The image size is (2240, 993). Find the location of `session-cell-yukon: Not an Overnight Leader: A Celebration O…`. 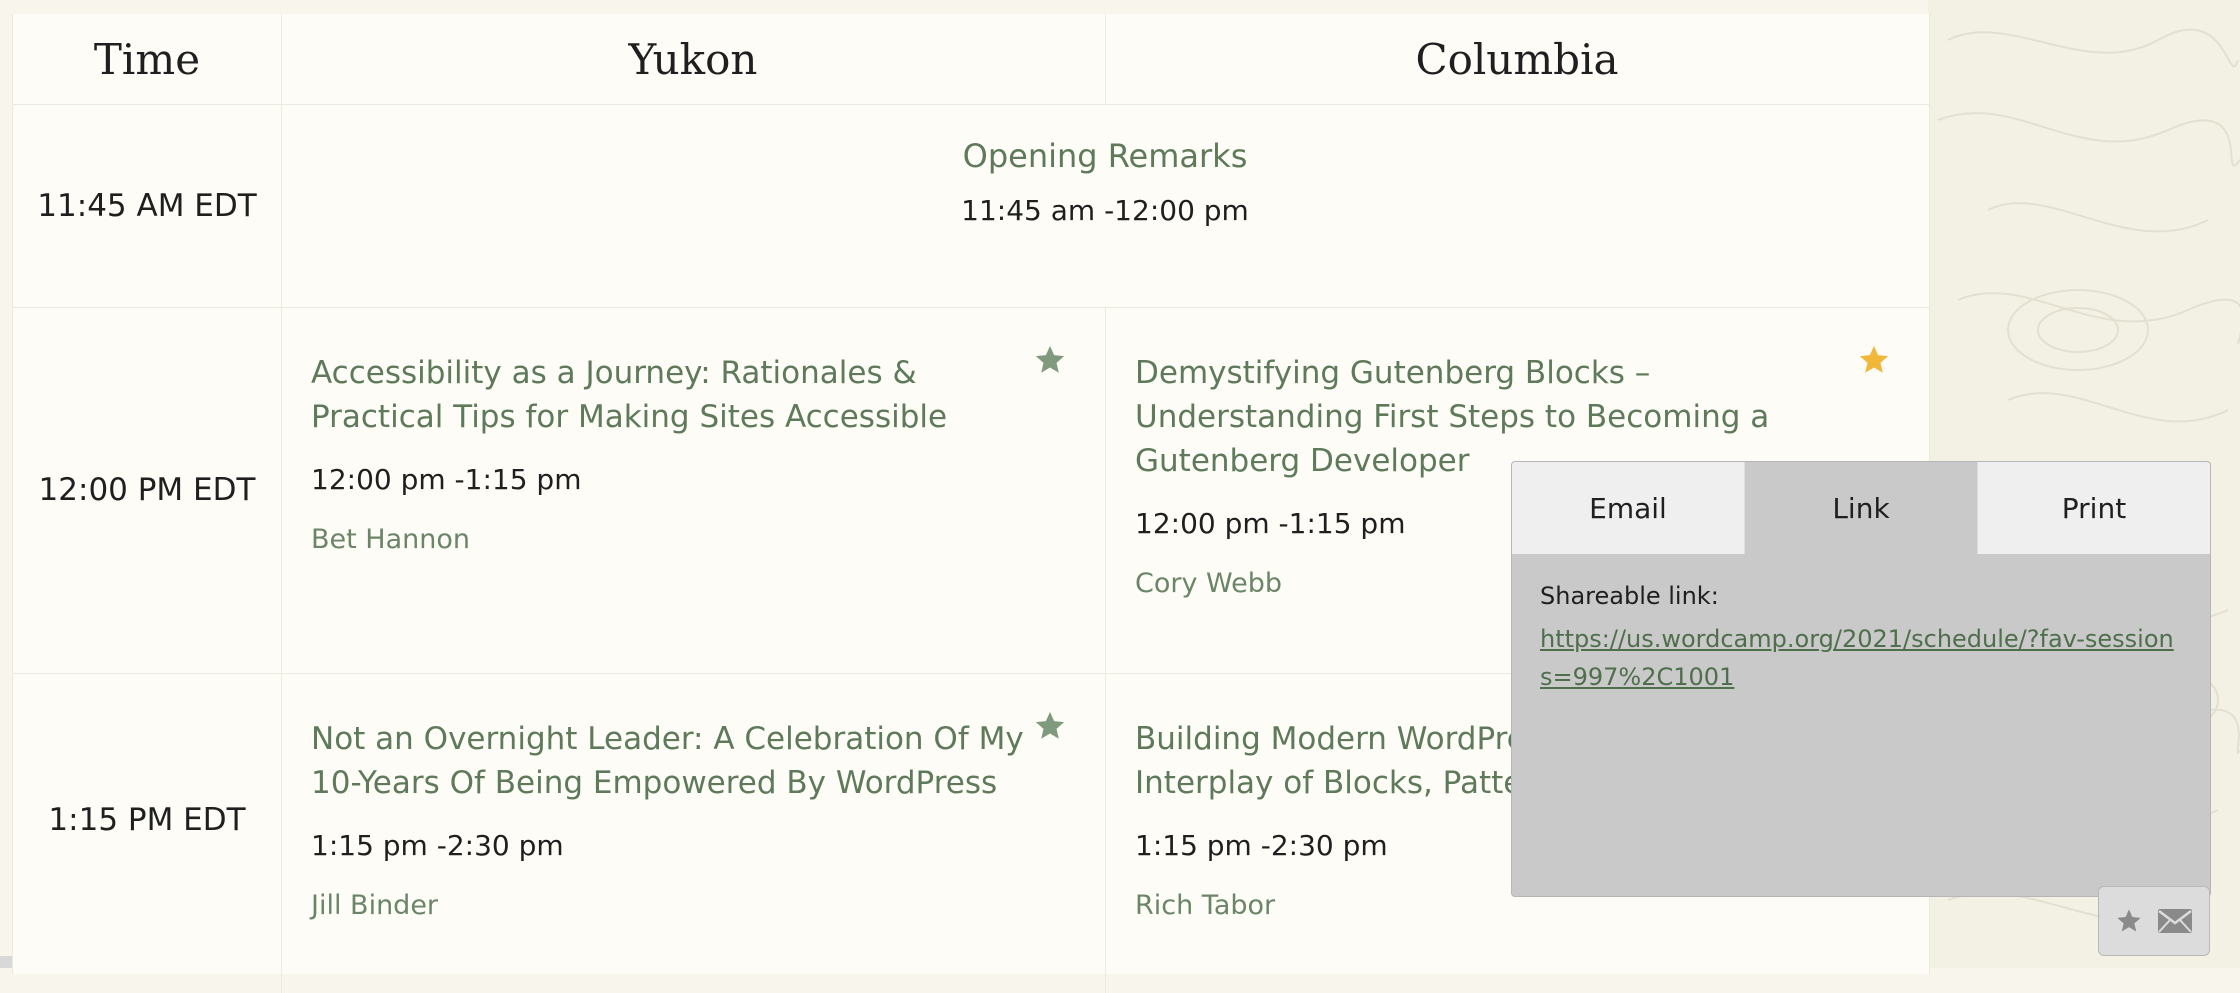

session-cell-yukon: Not an Overnight Leader: A Celebration O… is located at coordinates (693, 833).